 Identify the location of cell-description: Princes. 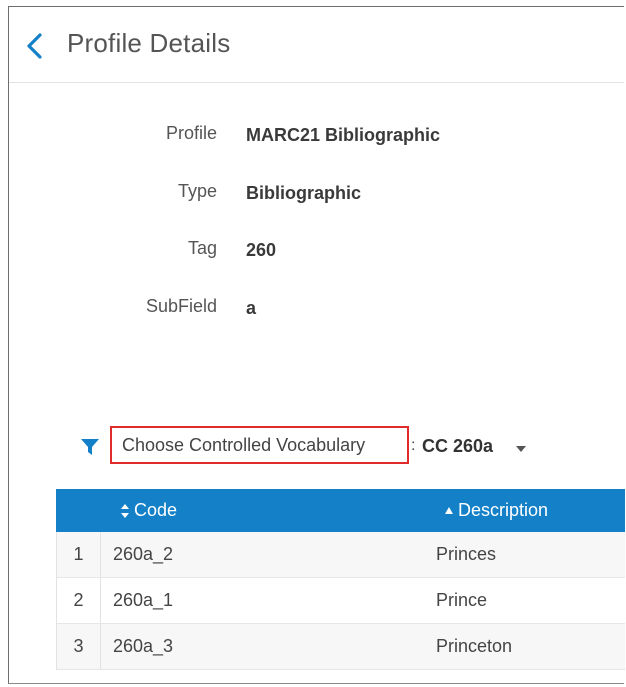
(466, 554).